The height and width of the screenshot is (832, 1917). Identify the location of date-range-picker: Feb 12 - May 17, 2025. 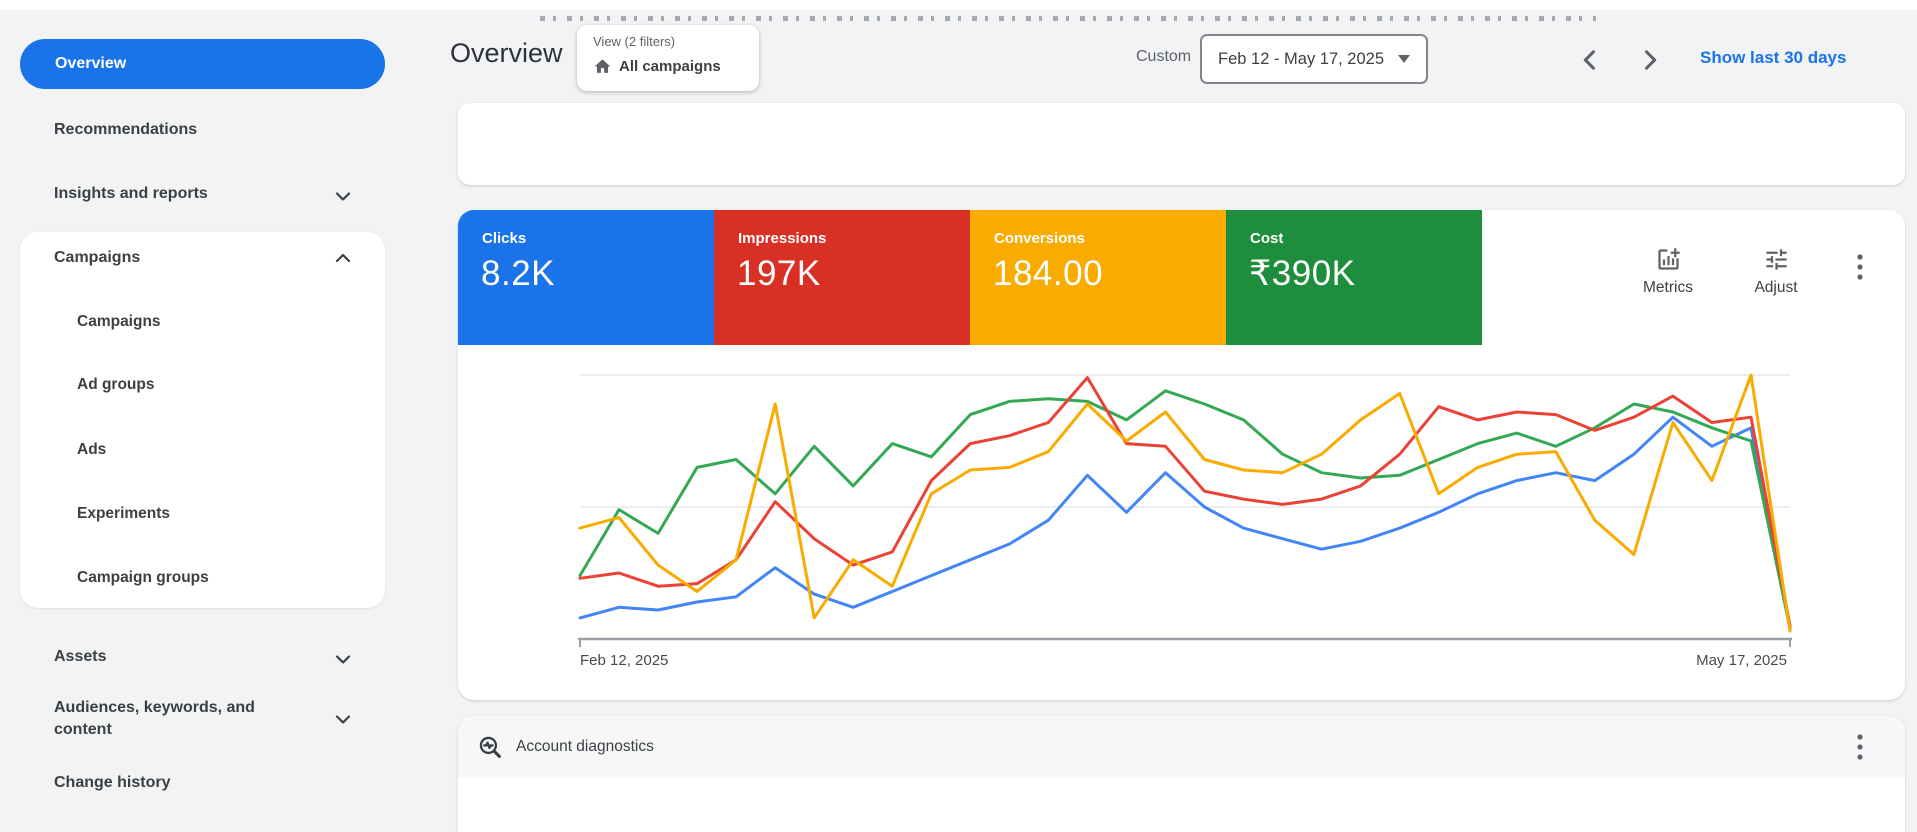
(1314, 59).